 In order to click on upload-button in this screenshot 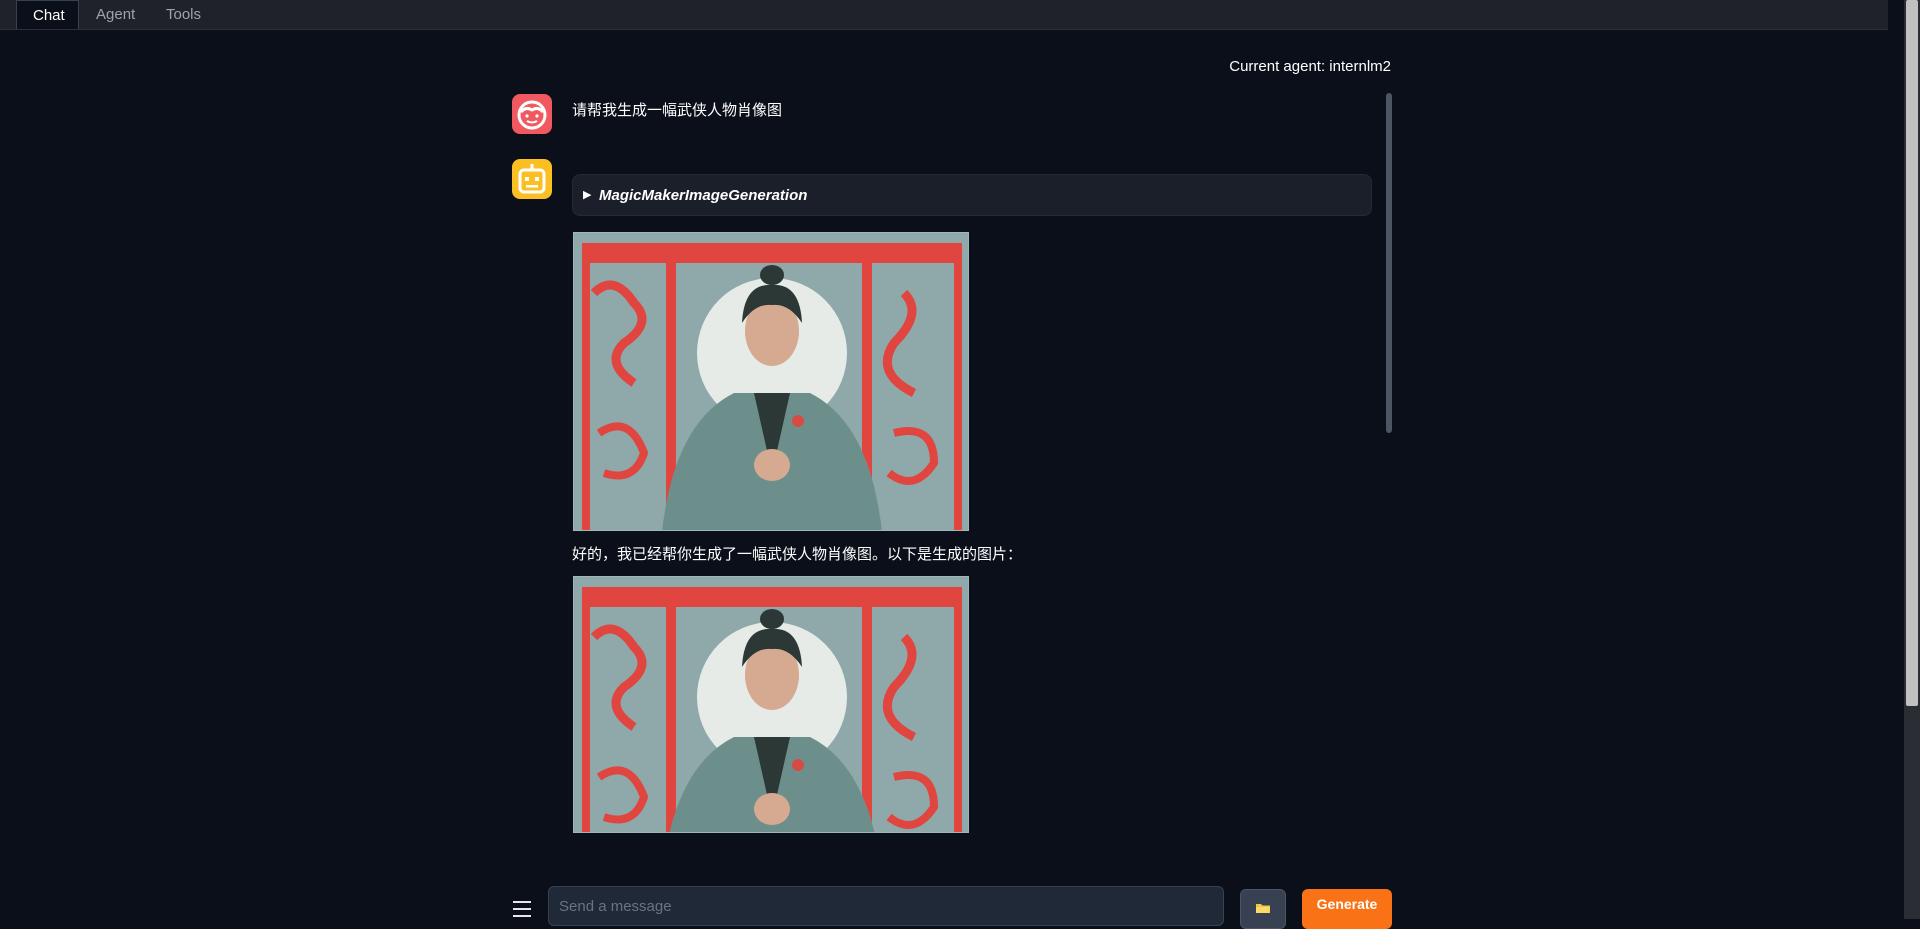, I will do `click(1263, 909)`.